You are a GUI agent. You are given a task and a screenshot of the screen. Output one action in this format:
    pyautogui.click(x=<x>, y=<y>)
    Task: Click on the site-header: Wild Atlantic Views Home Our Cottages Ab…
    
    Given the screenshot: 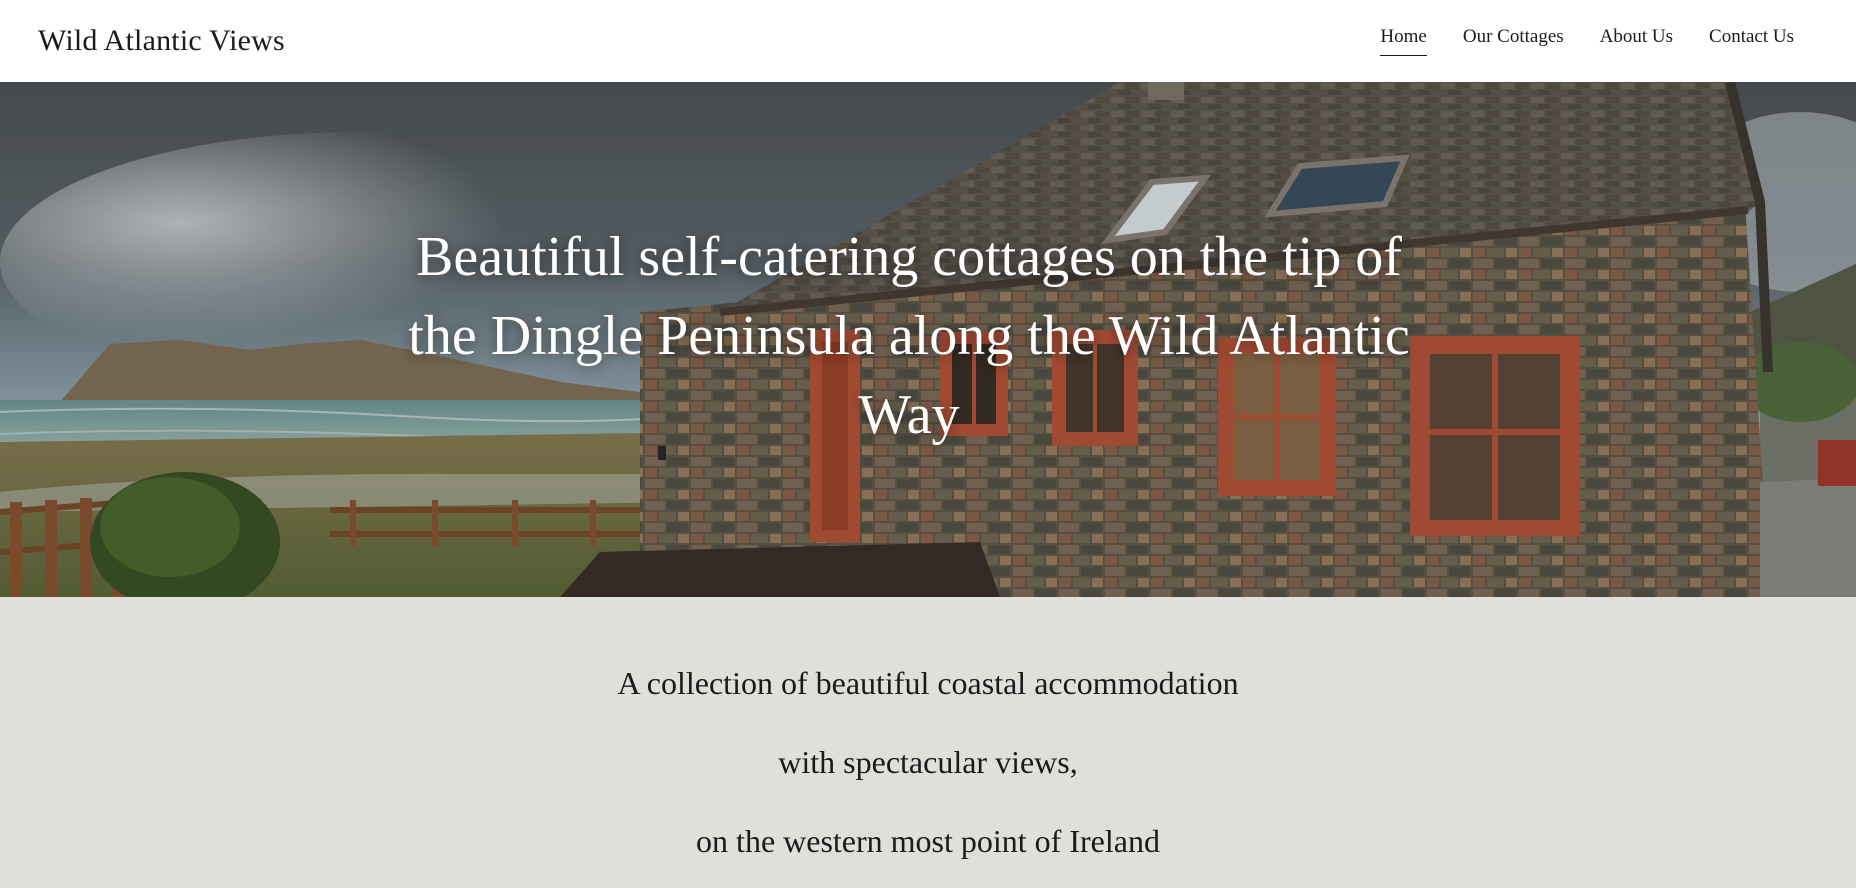 What is the action you would take?
    pyautogui.click(x=928, y=41)
    